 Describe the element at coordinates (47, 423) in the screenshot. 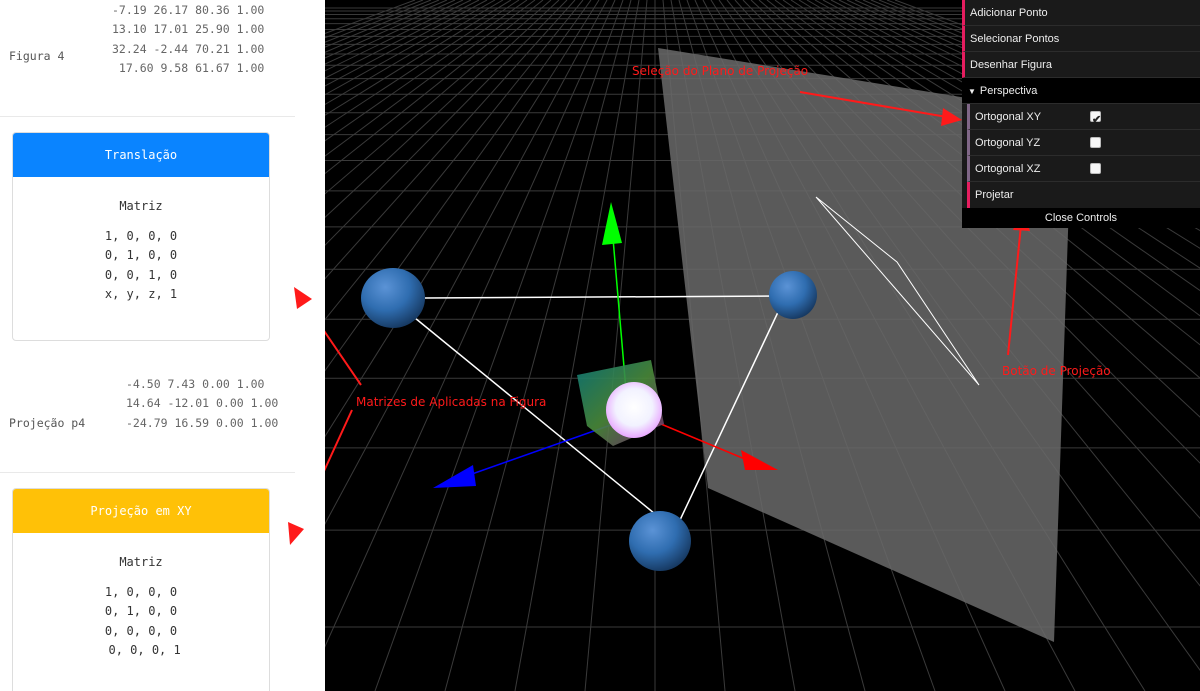

I see `projection-p4-label: Projeção p4` at that location.